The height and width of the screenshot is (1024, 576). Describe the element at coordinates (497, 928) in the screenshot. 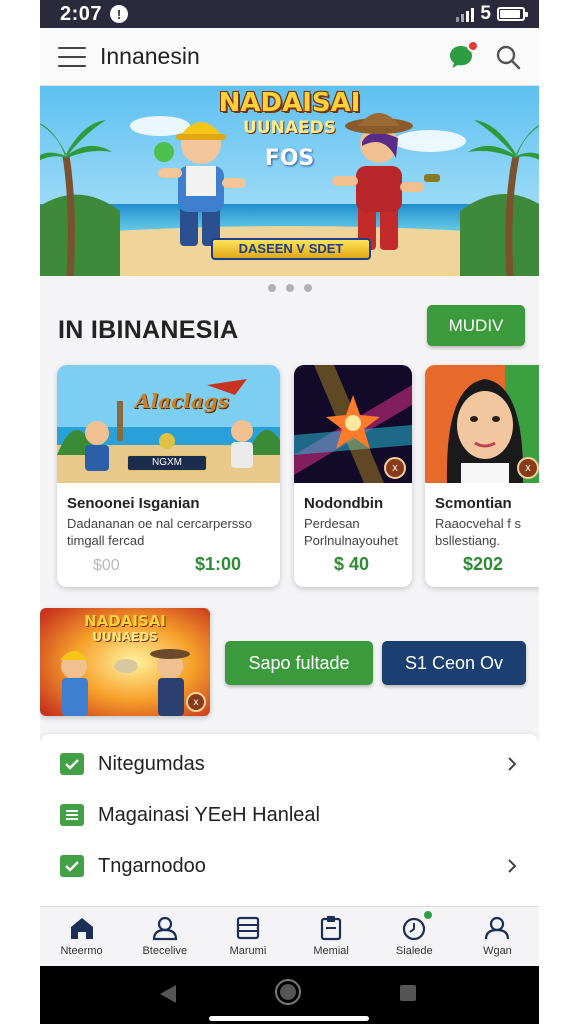

I see `profile-icon` at that location.